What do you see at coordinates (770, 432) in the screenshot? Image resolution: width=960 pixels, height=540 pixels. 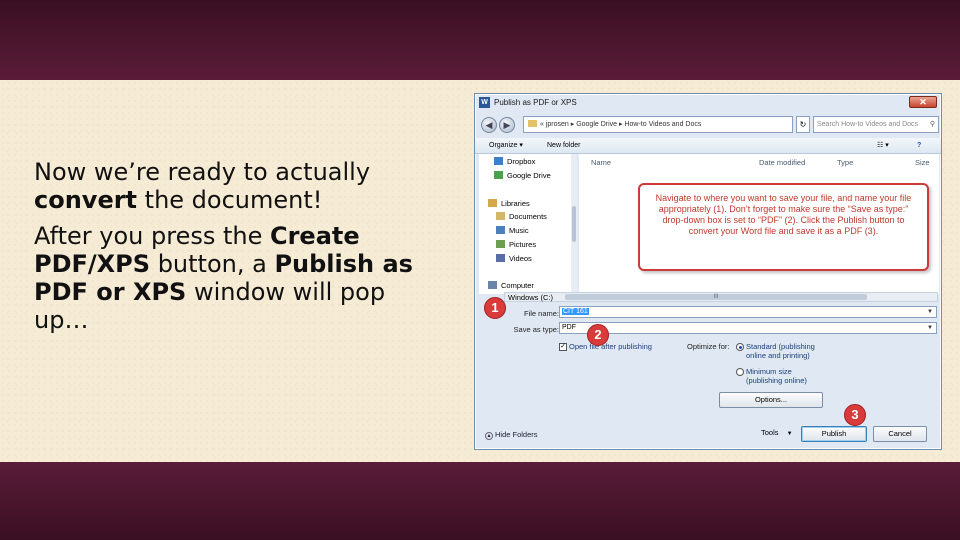 I see `tools-label: Tools` at bounding box center [770, 432].